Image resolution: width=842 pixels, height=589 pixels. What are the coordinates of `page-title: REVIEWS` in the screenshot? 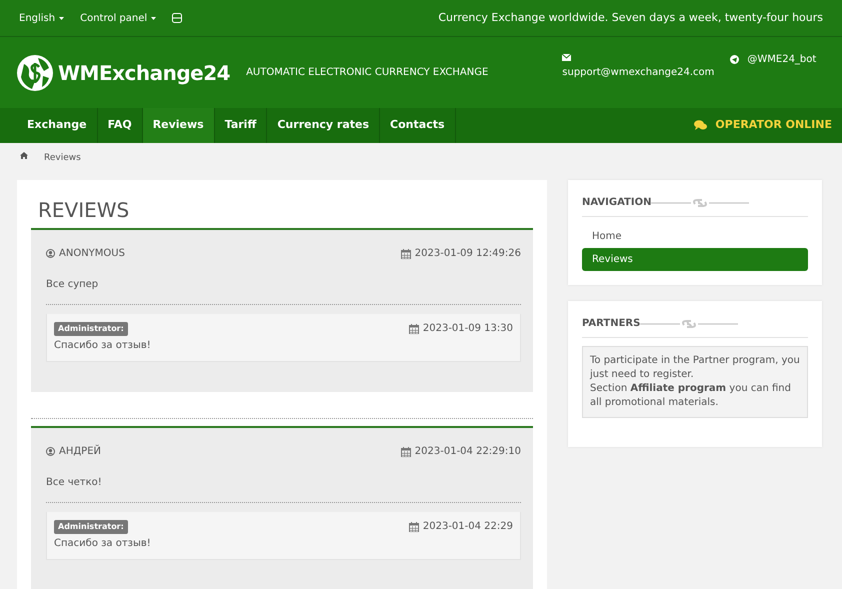 It's located at (84, 210).